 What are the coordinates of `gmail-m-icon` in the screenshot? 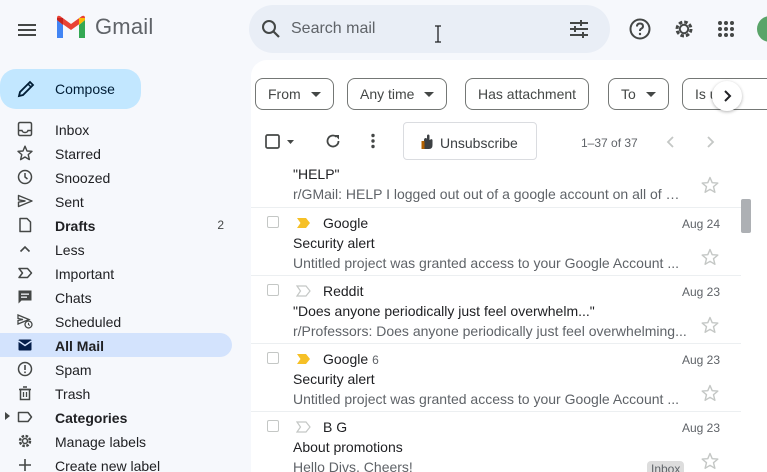 It's located at (71, 26).